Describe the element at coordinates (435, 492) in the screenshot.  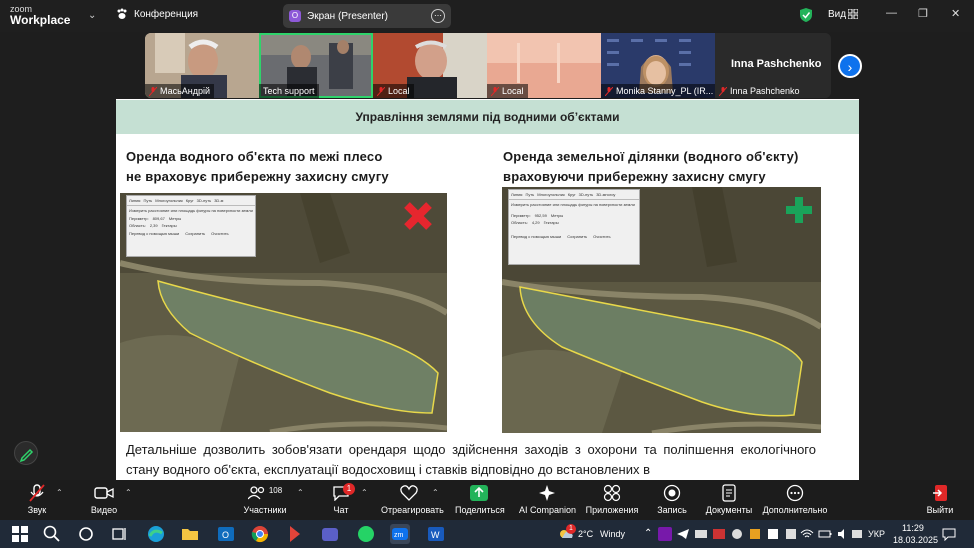
I see `react-caret: ⌃` at that location.